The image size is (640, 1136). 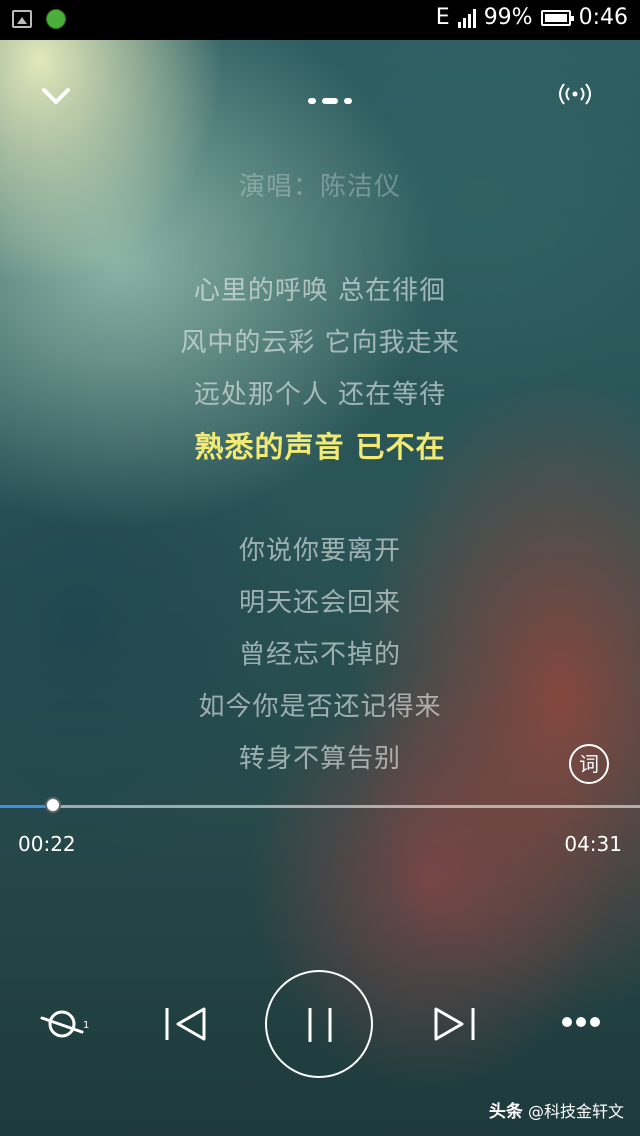 I want to click on watermark: 头条 @科技金轩文, so click(x=556, y=1109).